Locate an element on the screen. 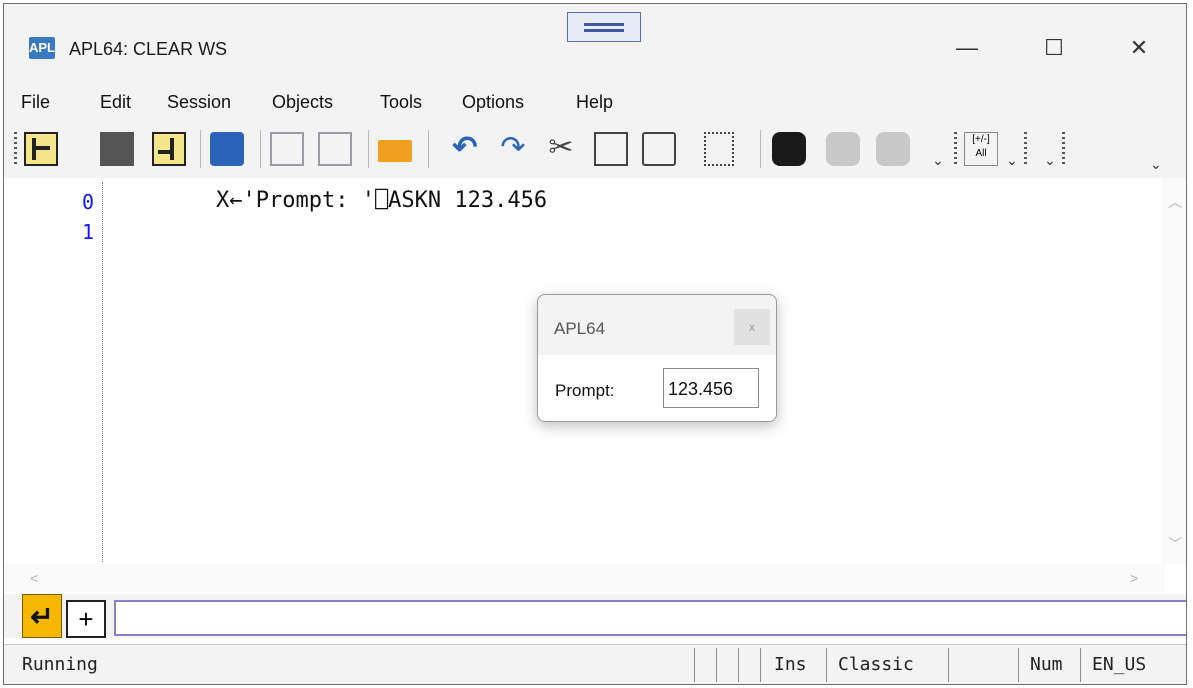 The image size is (1193, 688). status-locale: EN_US is located at coordinates (1119, 664).